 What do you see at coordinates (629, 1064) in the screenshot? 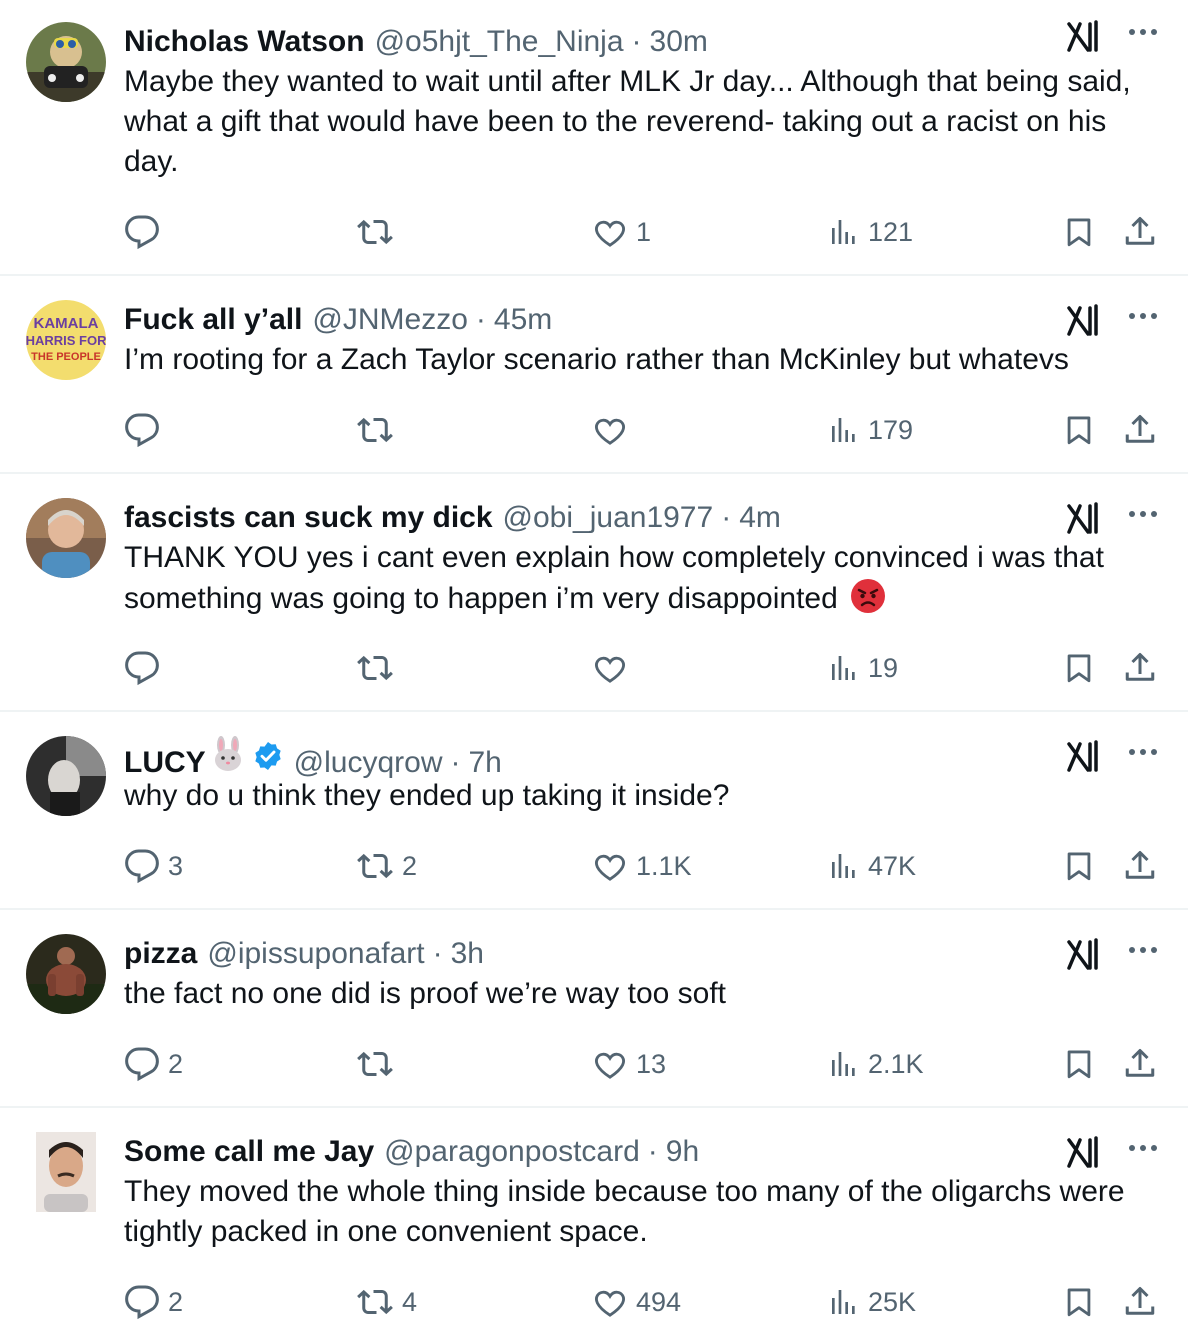
I see `like-button: 13` at bounding box center [629, 1064].